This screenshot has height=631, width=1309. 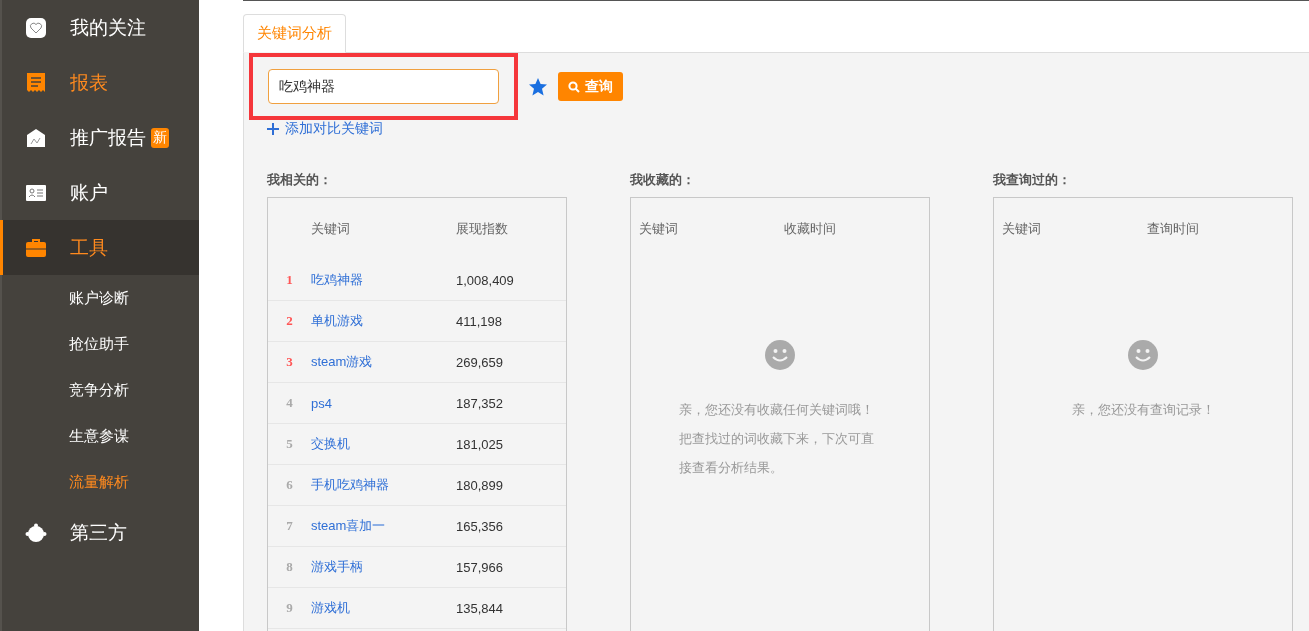 What do you see at coordinates (100, 344) in the screenshot?
I see `sidebar-subitem: 抢位助手` at bounding box center [100, 344].